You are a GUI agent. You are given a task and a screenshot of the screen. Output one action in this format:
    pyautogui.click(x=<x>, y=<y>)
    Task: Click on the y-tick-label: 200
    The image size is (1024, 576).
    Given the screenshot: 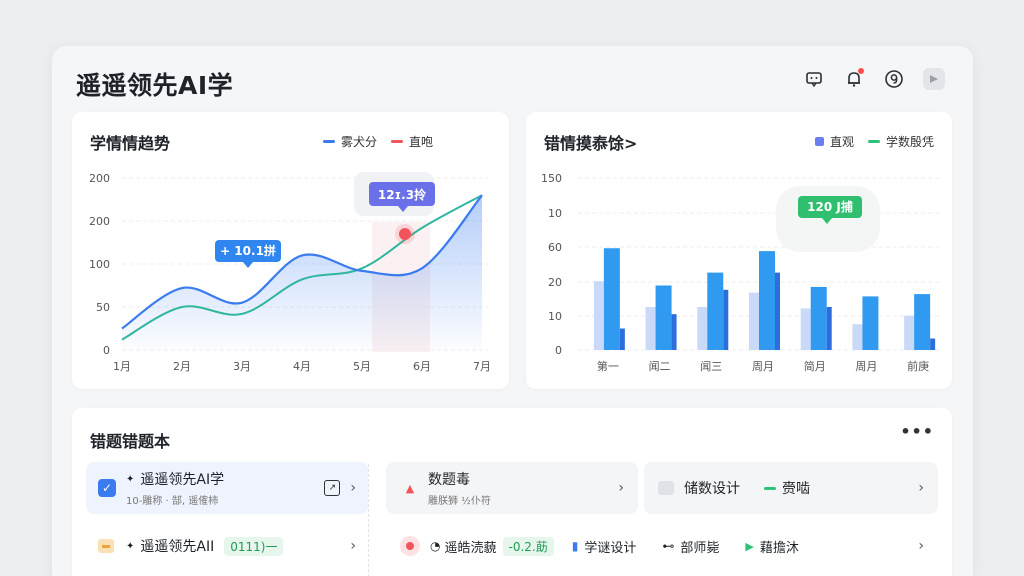 What is the action you would take?
    pyautogui.click(x=99, y=221)
    